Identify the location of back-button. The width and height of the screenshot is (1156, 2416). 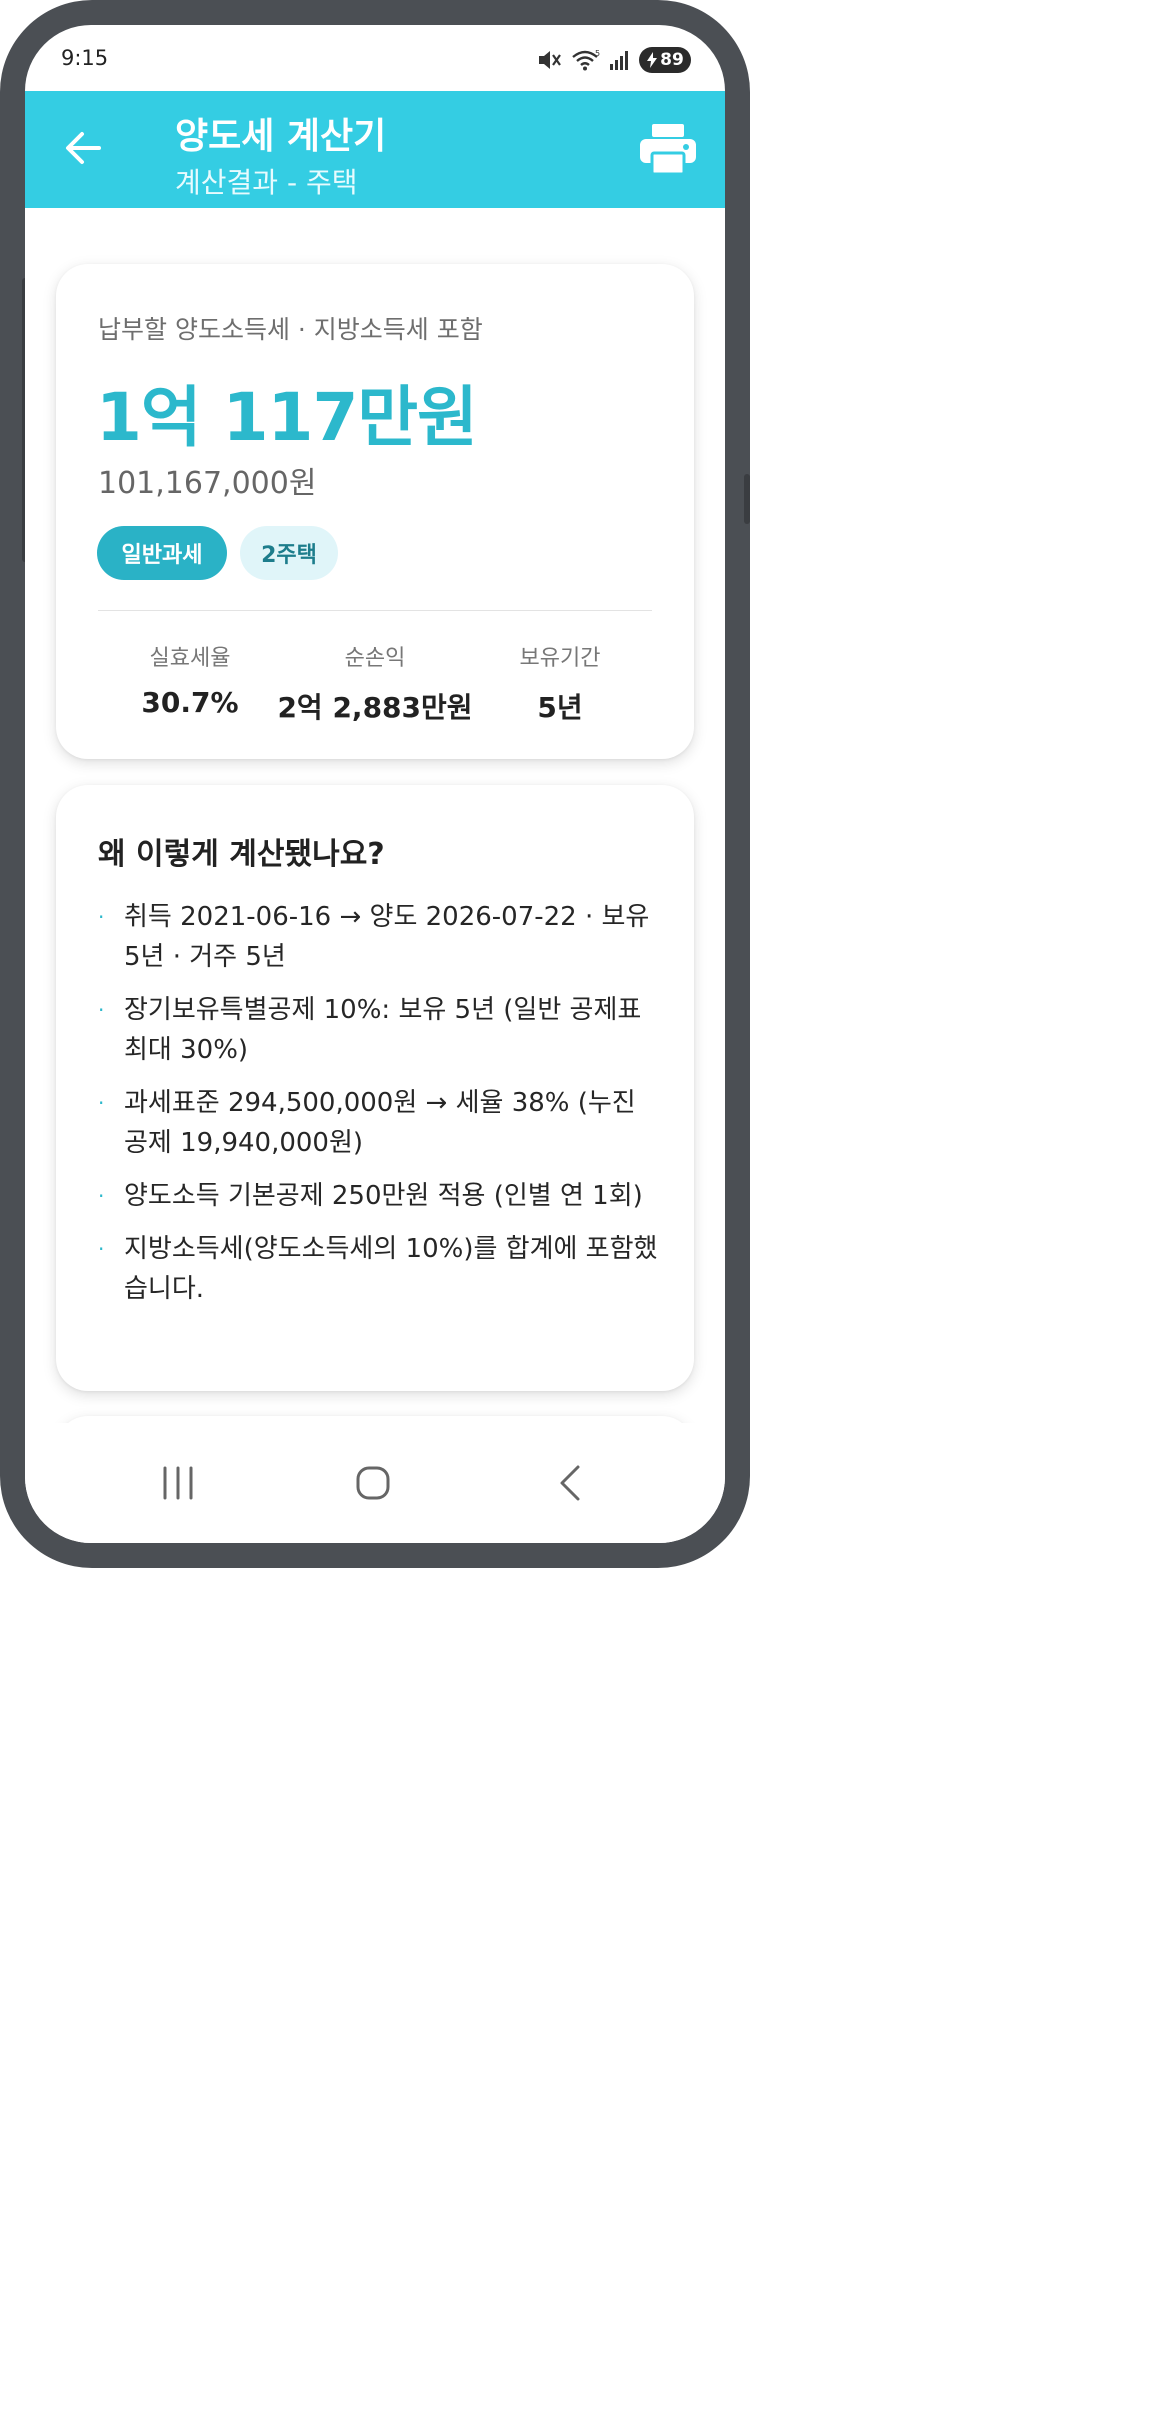
(84, 148).